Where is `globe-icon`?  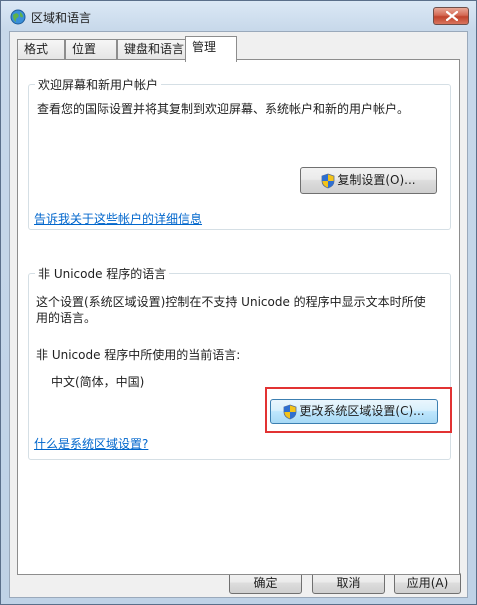
globe-icon is located at coordinates (18, 17).